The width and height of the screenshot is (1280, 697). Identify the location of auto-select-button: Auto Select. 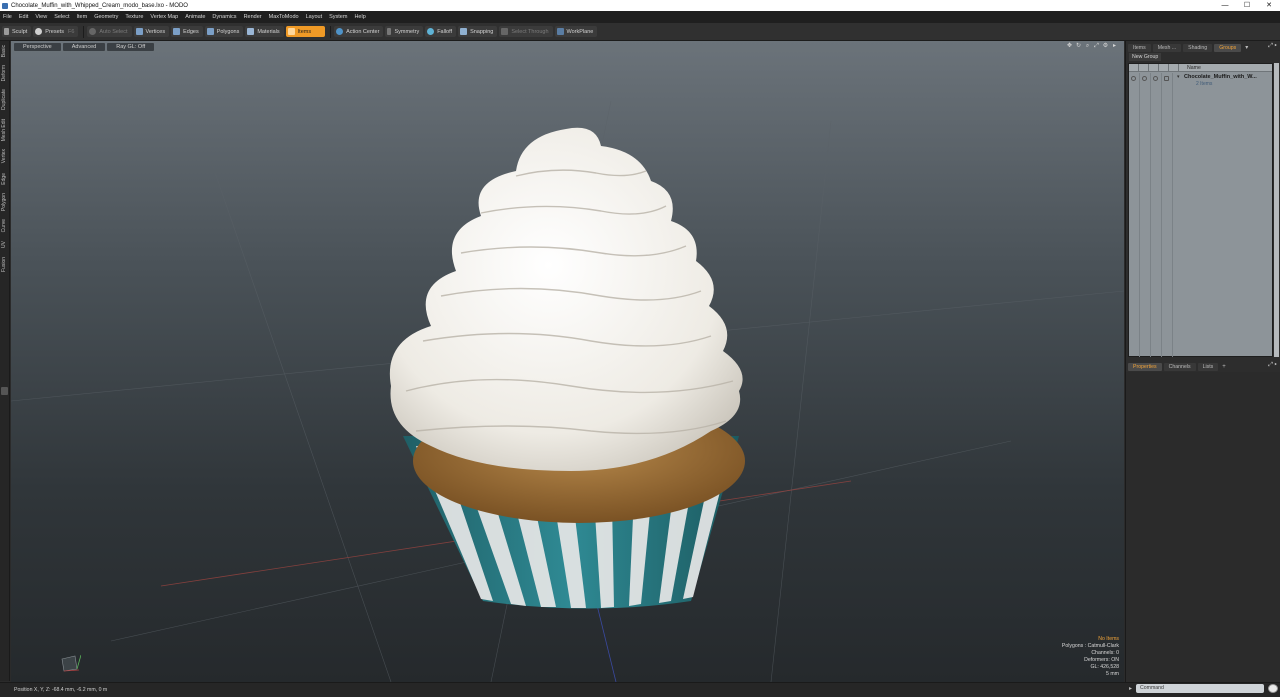
(109, 31).